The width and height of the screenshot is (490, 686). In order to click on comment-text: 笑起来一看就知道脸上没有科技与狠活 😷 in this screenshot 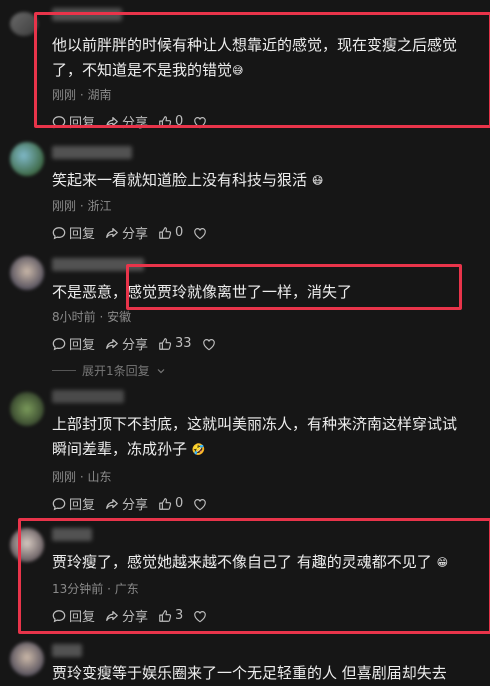, I will do `click(271, 180)`.